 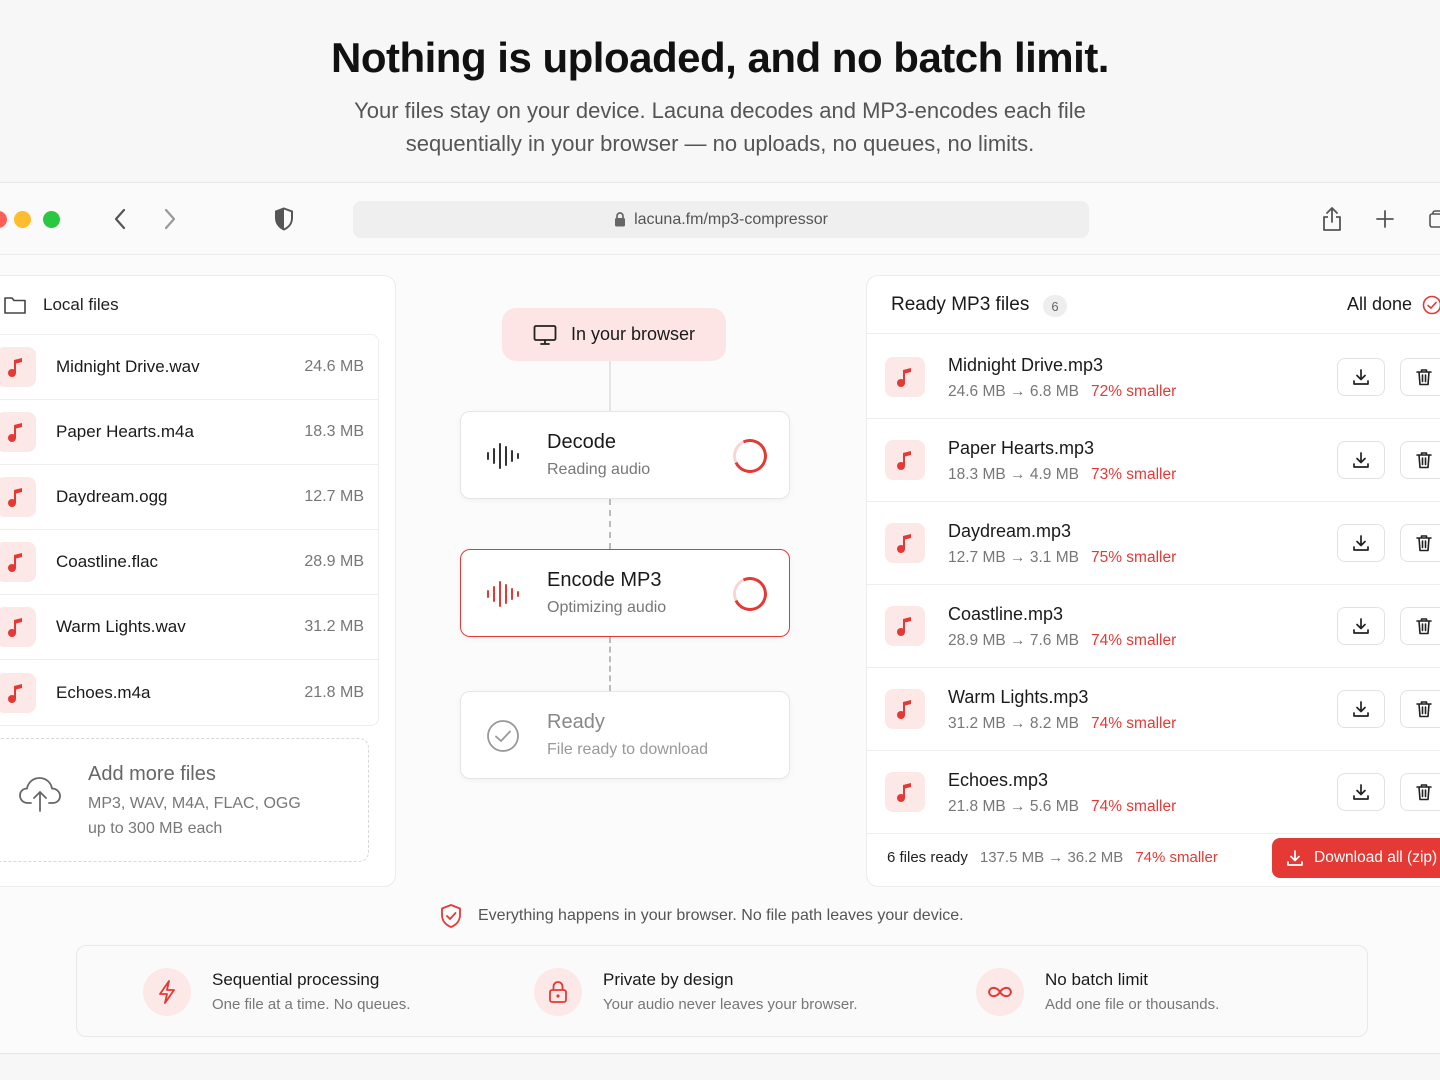 I want to click on padlock-icon, so click(x=558, y=992).